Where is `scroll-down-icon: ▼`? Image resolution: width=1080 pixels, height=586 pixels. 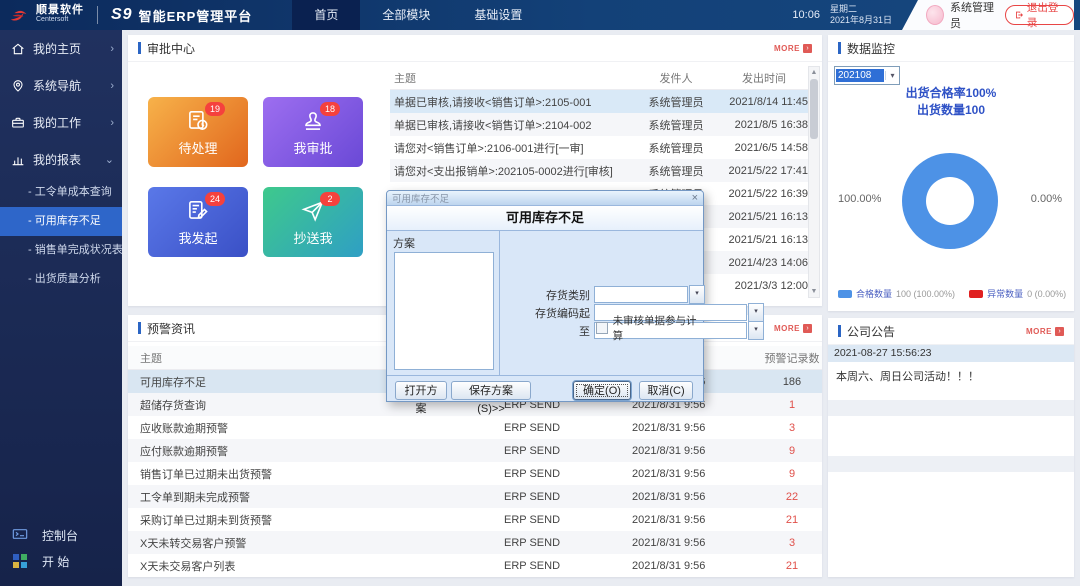 scroll-down-icon: ▼ is located at coordinates (814, 291).